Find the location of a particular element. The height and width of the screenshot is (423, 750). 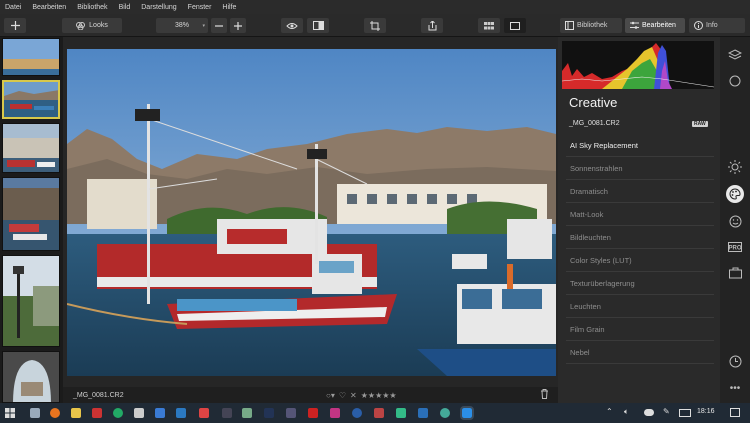

pro-button: PRO is located at coordinates (735, 247).